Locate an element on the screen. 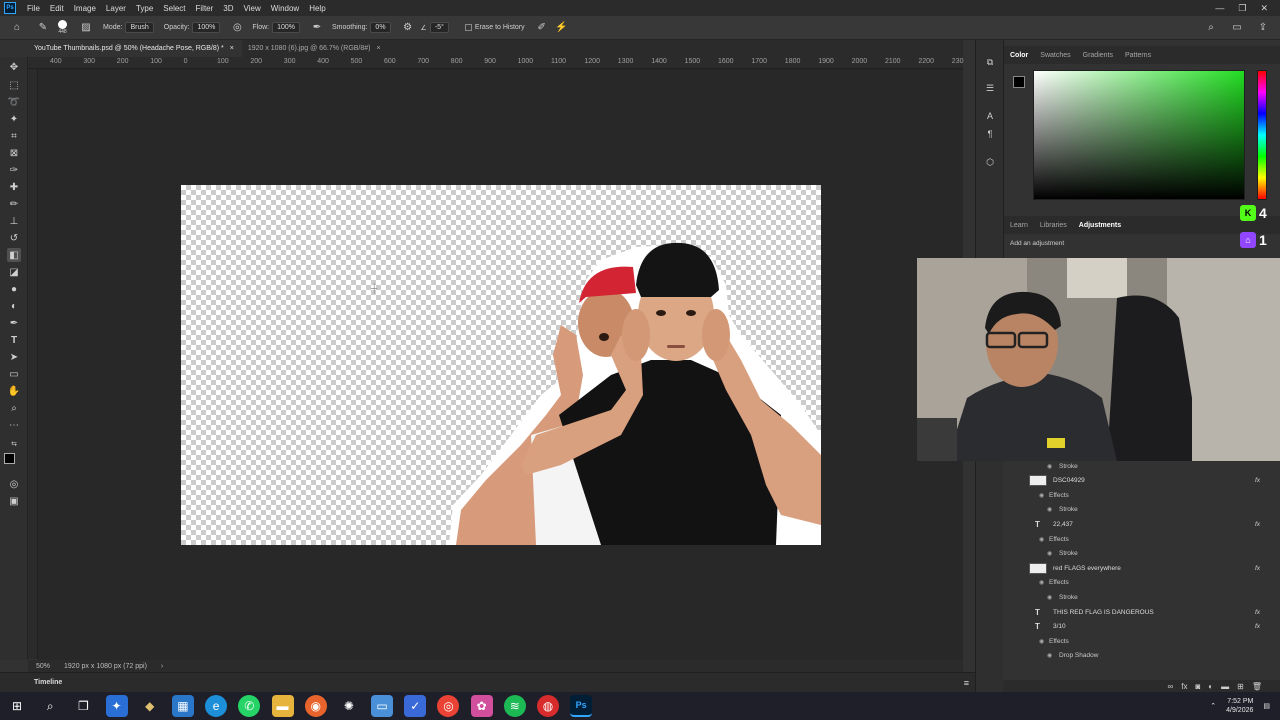 The image size is (1280, 720). status-arrow-icon: › is located at coordinates (162, 666).